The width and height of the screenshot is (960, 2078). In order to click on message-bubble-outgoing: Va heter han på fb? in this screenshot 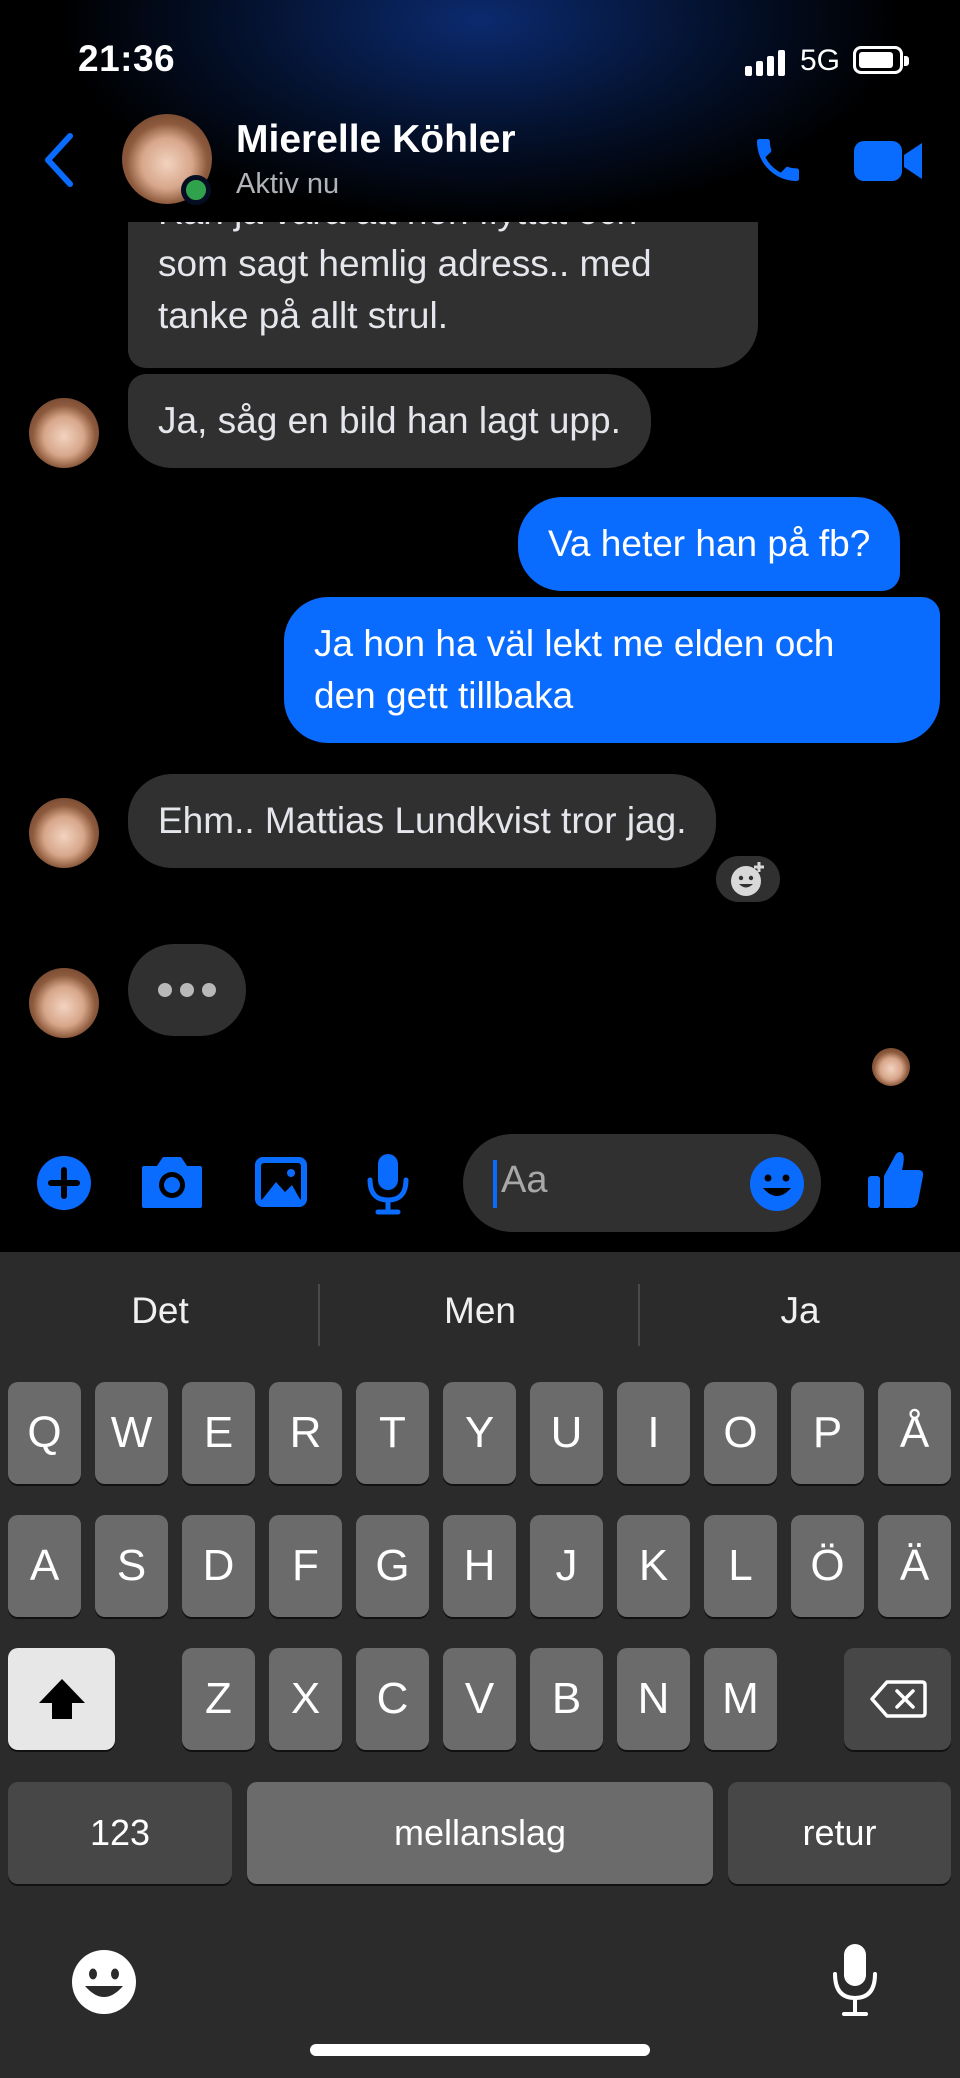, I will do `click(709, 544)`.